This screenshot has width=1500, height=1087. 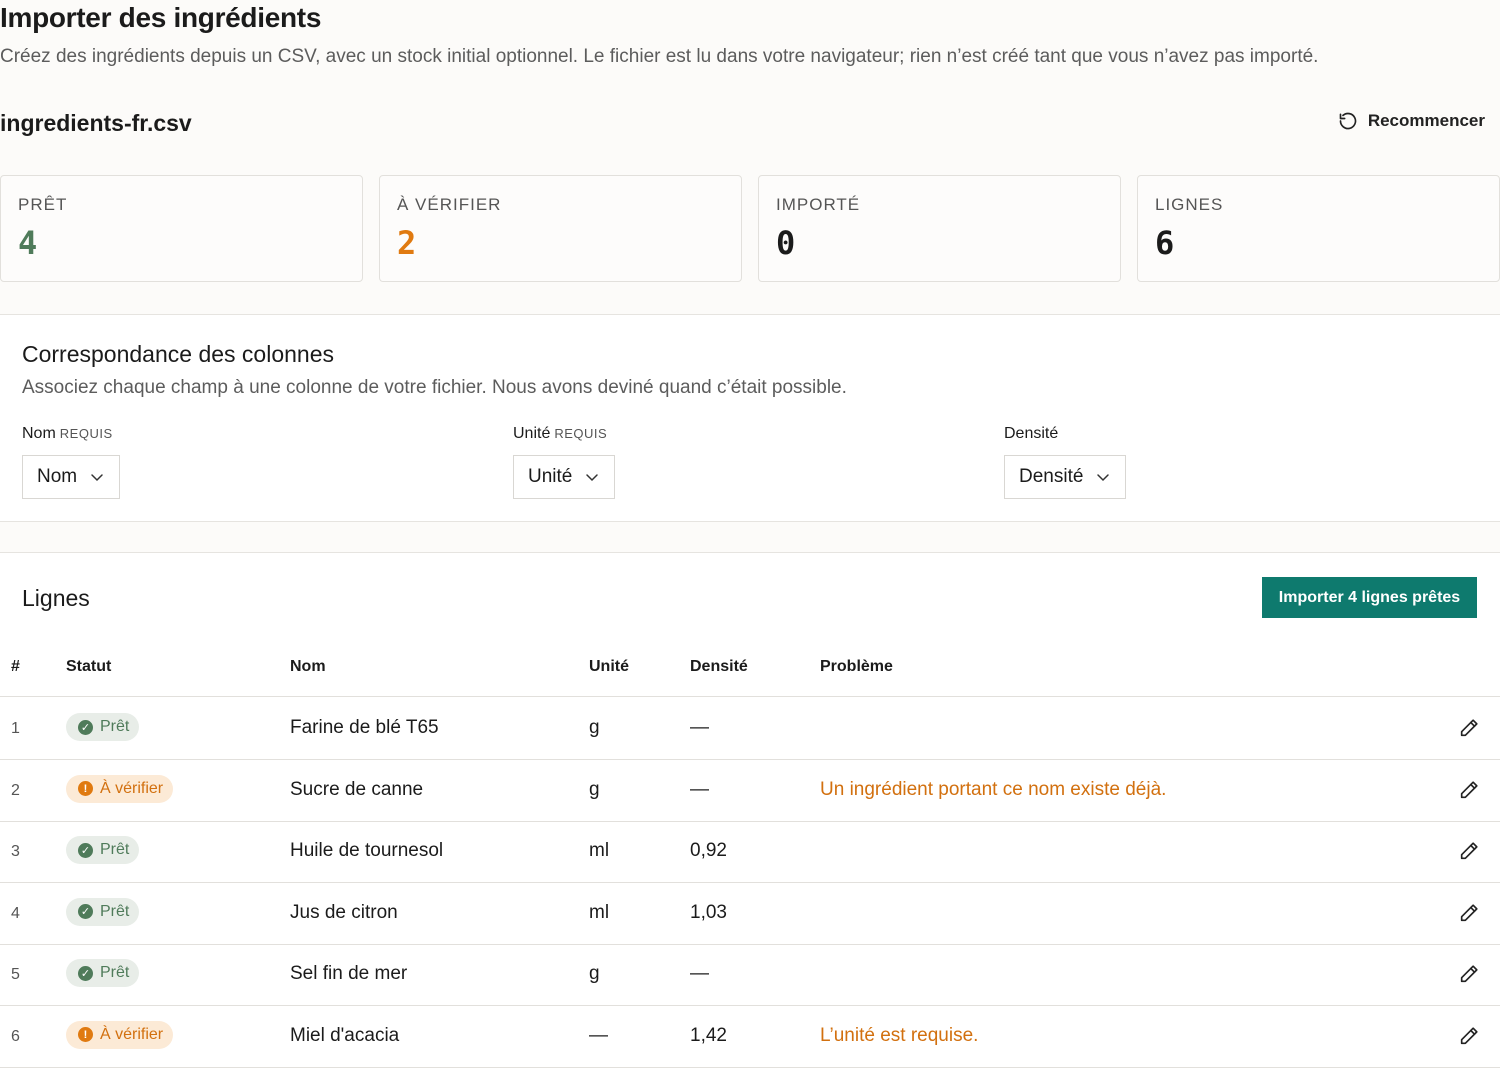 What do you see at coordinates (181, 228) in the screenshot?
I see `stat-card-ready: PRÊT 4` at bounding box center [181, 228].